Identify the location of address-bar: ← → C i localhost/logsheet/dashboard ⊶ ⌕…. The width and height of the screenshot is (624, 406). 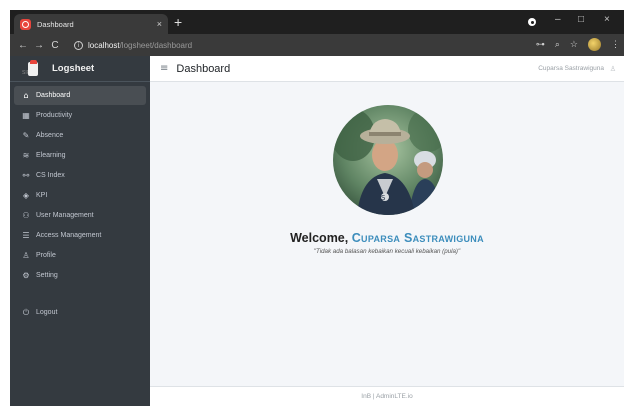
(317, 45).